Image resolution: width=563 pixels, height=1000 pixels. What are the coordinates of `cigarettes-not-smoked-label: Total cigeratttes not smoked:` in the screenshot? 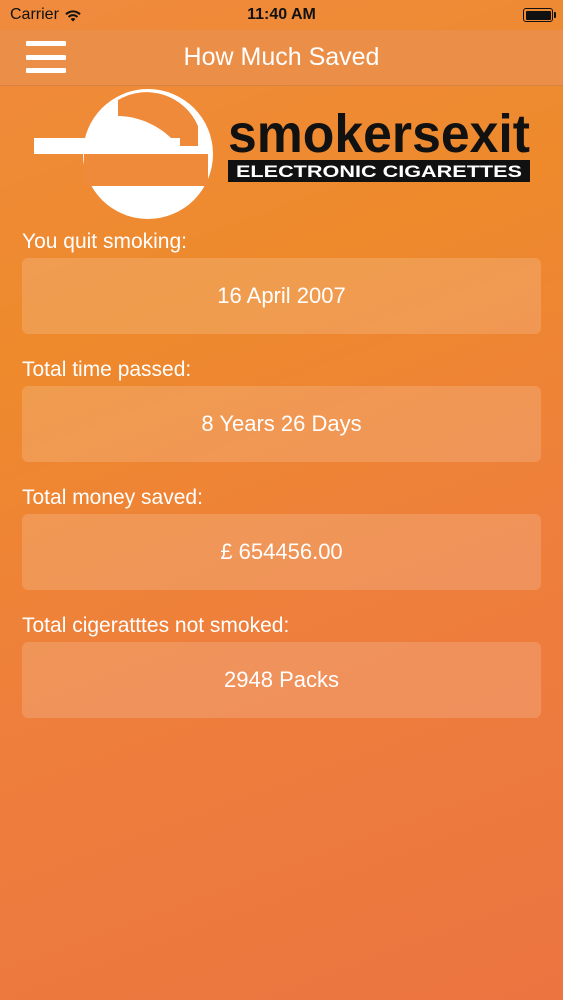 It's located at (156, 625).